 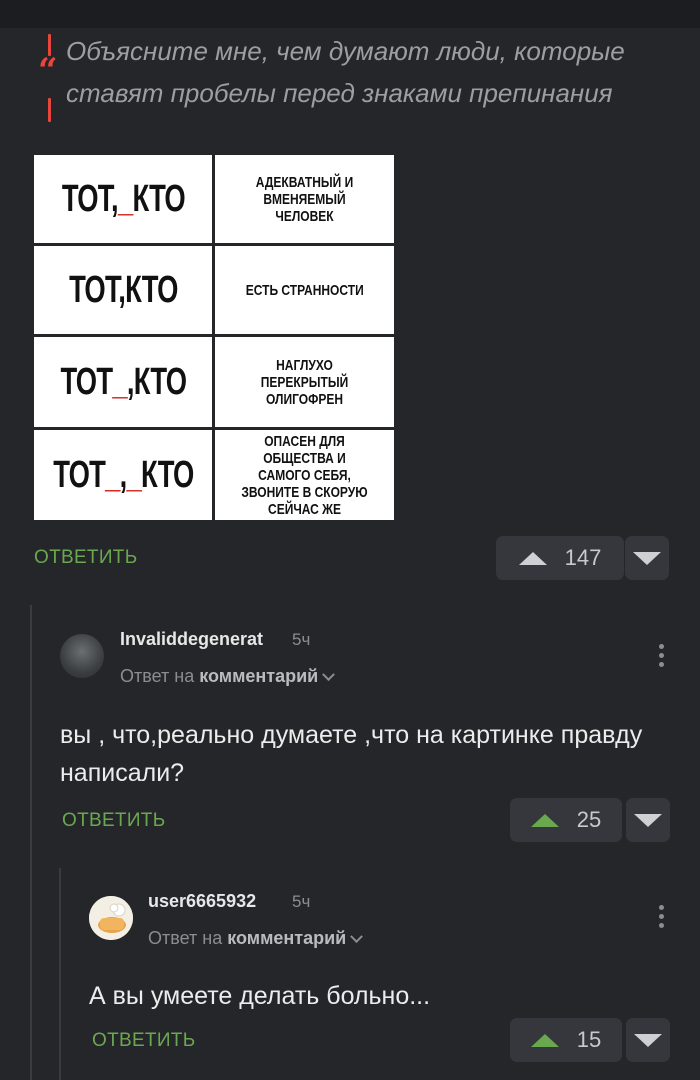 I want to click on meme-right-cell-2: ЕСТЬ СТРАННОСТИ, so click(x=304, y=290).